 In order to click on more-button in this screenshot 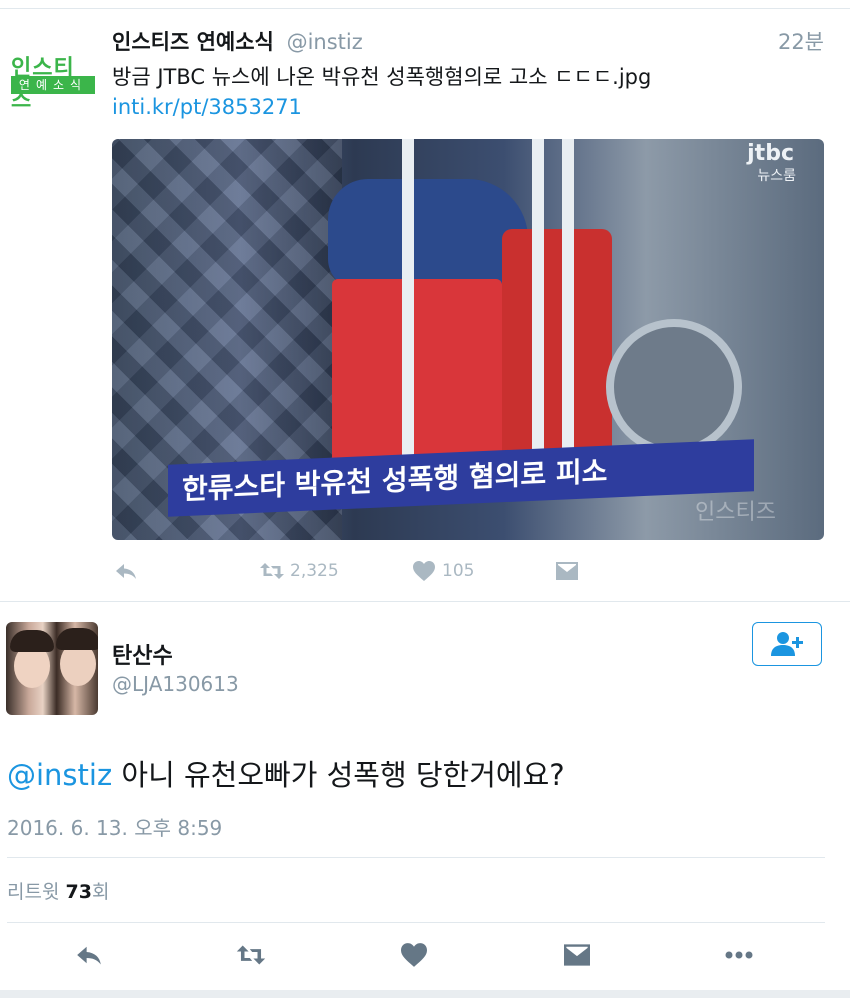, I will do `click(739, 955)`.